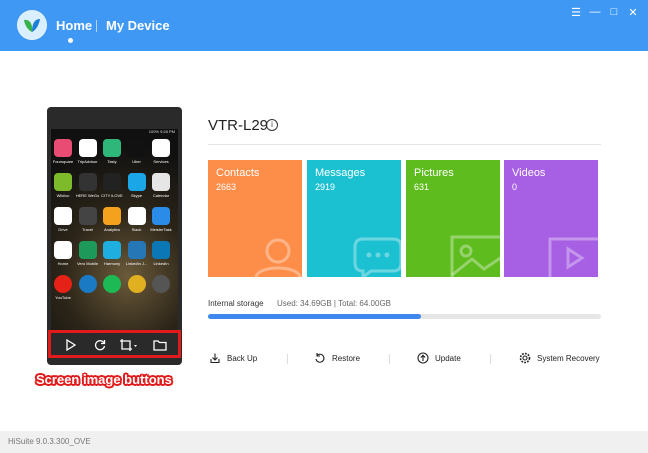 The width and height of the screenshot is (648, 453). Describe the element at coordinates (161, 263) in the screenshot. I see `phone-app-label: LinkedIn` at that location.